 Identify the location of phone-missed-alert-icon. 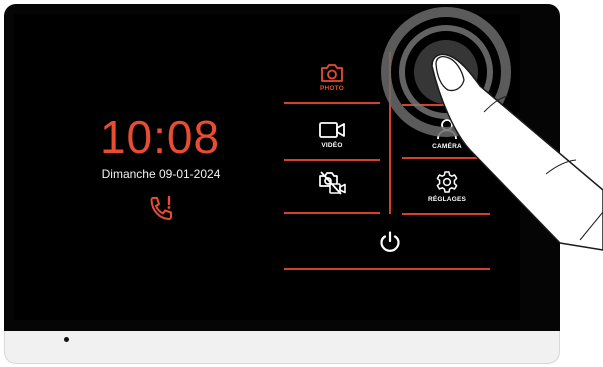
(161, 208).